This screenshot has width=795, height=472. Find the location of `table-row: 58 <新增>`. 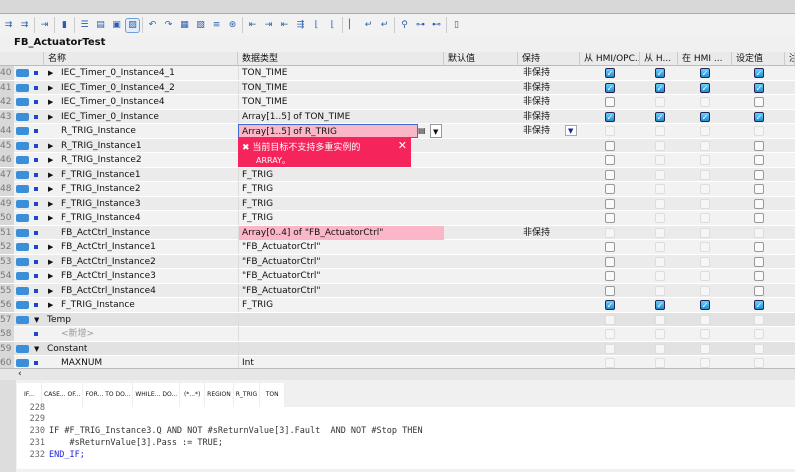

table-row: 58 <新增> is located at coordinates (397, 334).